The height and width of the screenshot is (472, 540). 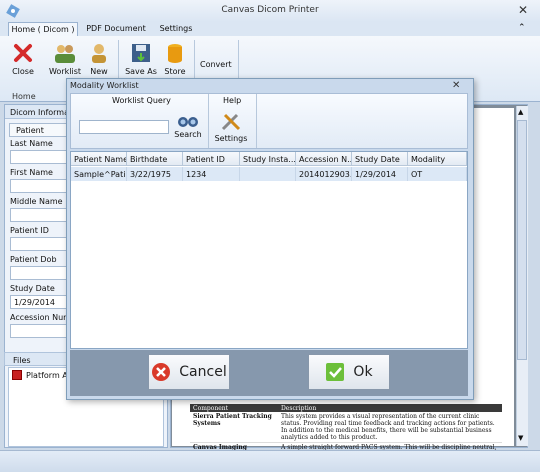 I want to click on column-header: Study Date, so click(x=380, y=159).